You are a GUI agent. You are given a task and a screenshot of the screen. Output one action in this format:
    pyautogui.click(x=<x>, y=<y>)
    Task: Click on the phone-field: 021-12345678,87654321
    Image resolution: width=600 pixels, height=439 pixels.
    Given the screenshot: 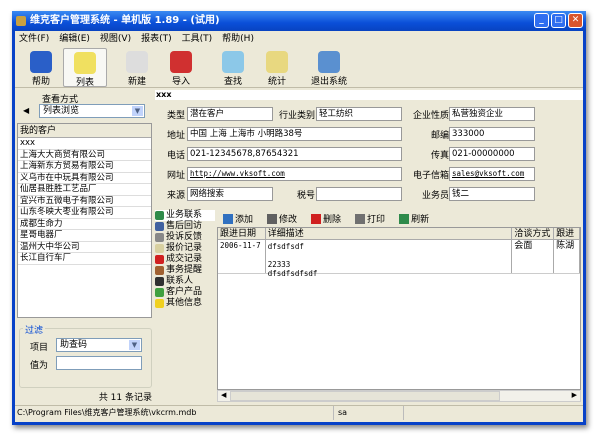 What is the action you would take?
    pyautogui.click(x=294, y=154)
    